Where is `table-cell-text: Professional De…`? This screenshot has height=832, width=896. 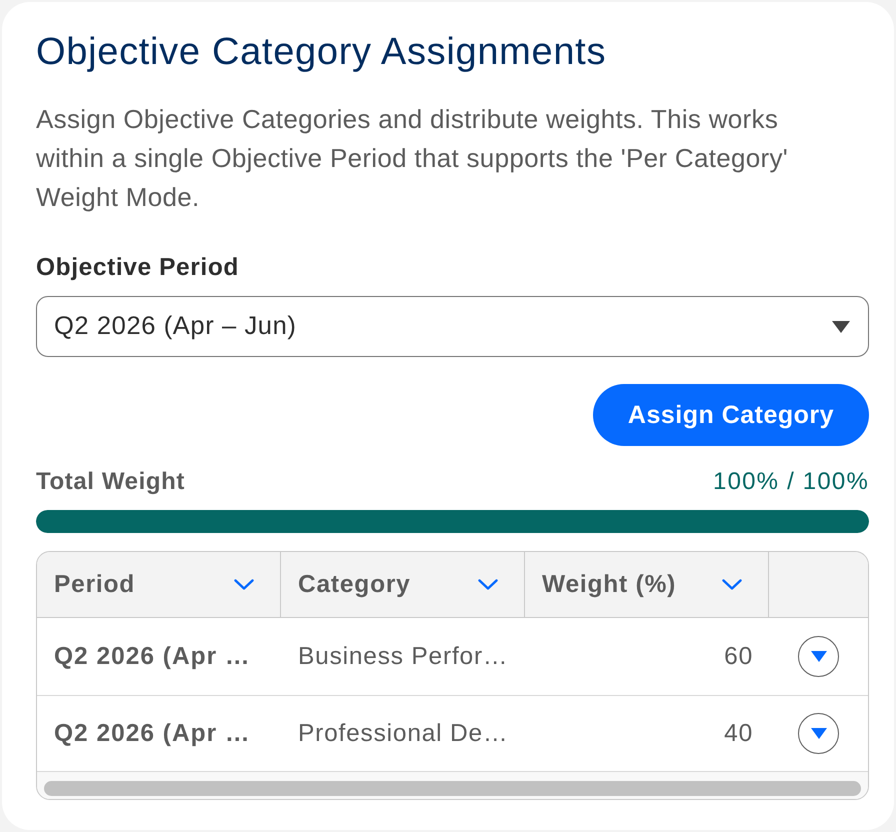 table-cell-text: Professional De… is located at coordinates (403, 734).